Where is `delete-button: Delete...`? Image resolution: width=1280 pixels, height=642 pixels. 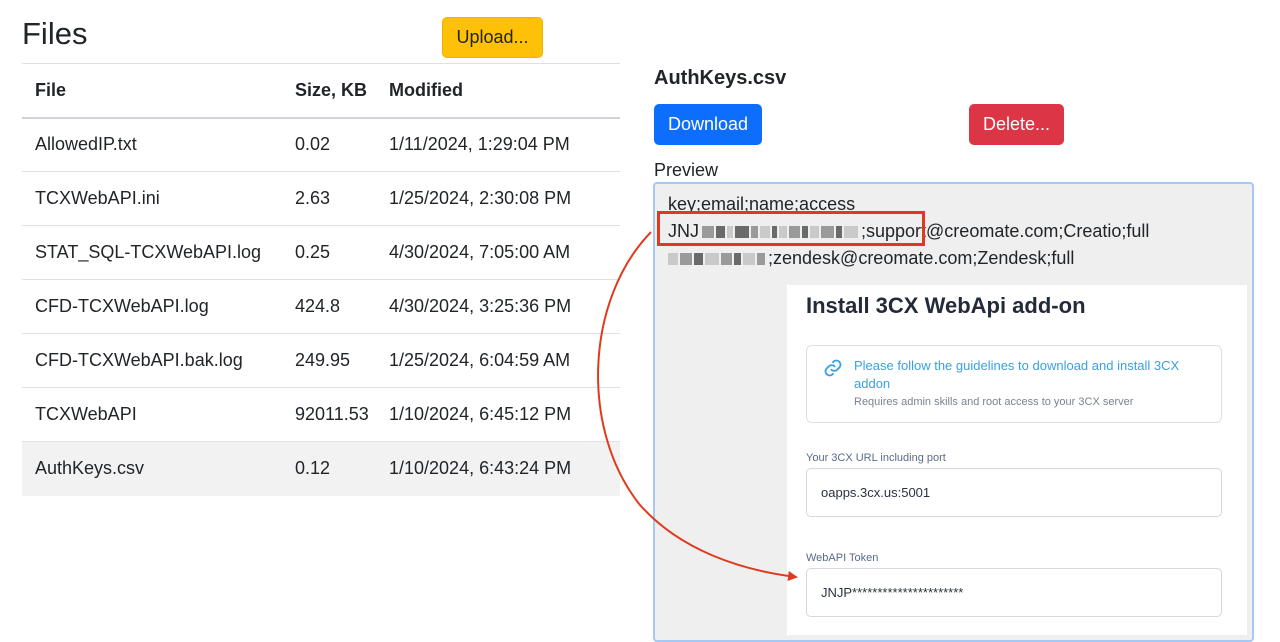
delete-button: Delete... is located at coordinates (1016, 124).